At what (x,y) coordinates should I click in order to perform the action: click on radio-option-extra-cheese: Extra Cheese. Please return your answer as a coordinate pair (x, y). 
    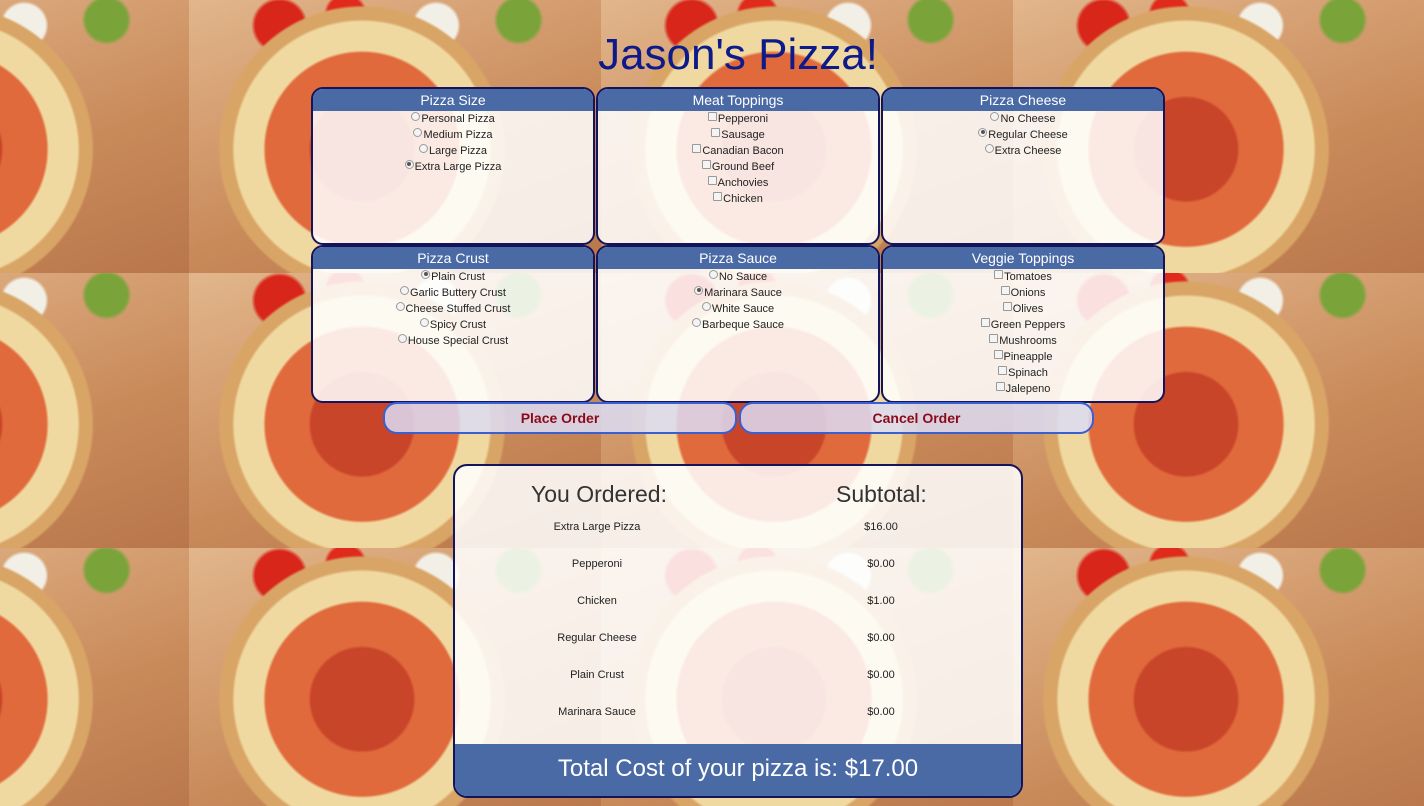
    Looking at the image, I should click on (1023, 151).